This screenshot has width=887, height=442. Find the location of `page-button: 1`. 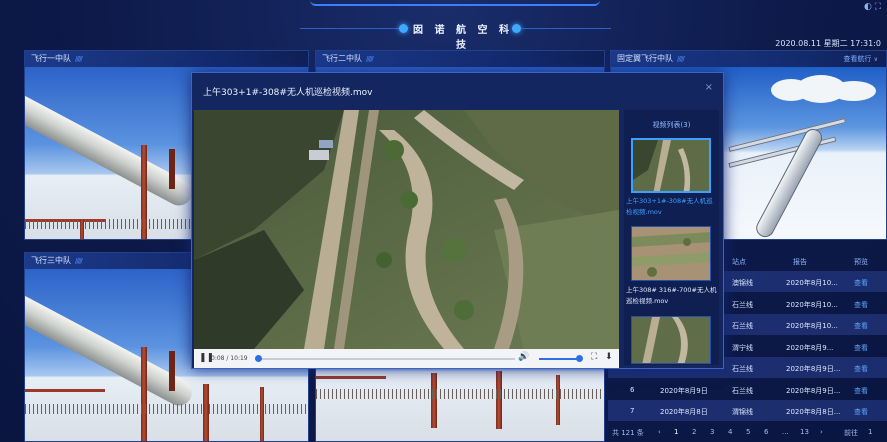

page-button: 1 is located at coordinates (676, 432).